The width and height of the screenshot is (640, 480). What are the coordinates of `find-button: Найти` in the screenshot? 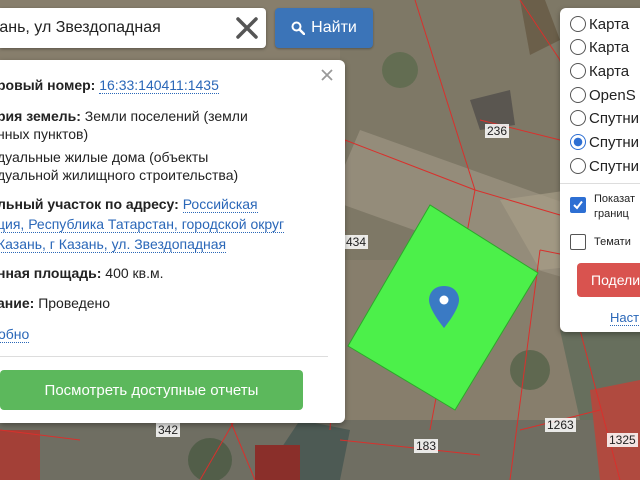 It's located at (324, 28).